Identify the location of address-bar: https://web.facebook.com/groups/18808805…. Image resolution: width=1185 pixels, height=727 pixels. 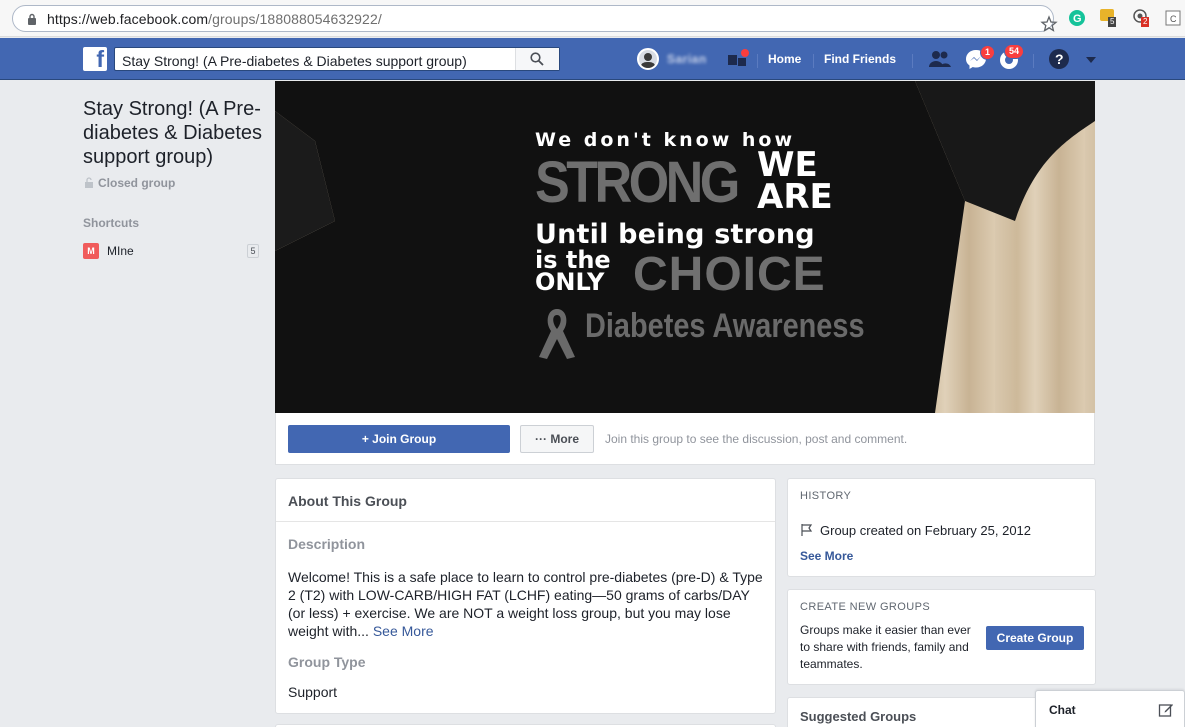
(535, 18).